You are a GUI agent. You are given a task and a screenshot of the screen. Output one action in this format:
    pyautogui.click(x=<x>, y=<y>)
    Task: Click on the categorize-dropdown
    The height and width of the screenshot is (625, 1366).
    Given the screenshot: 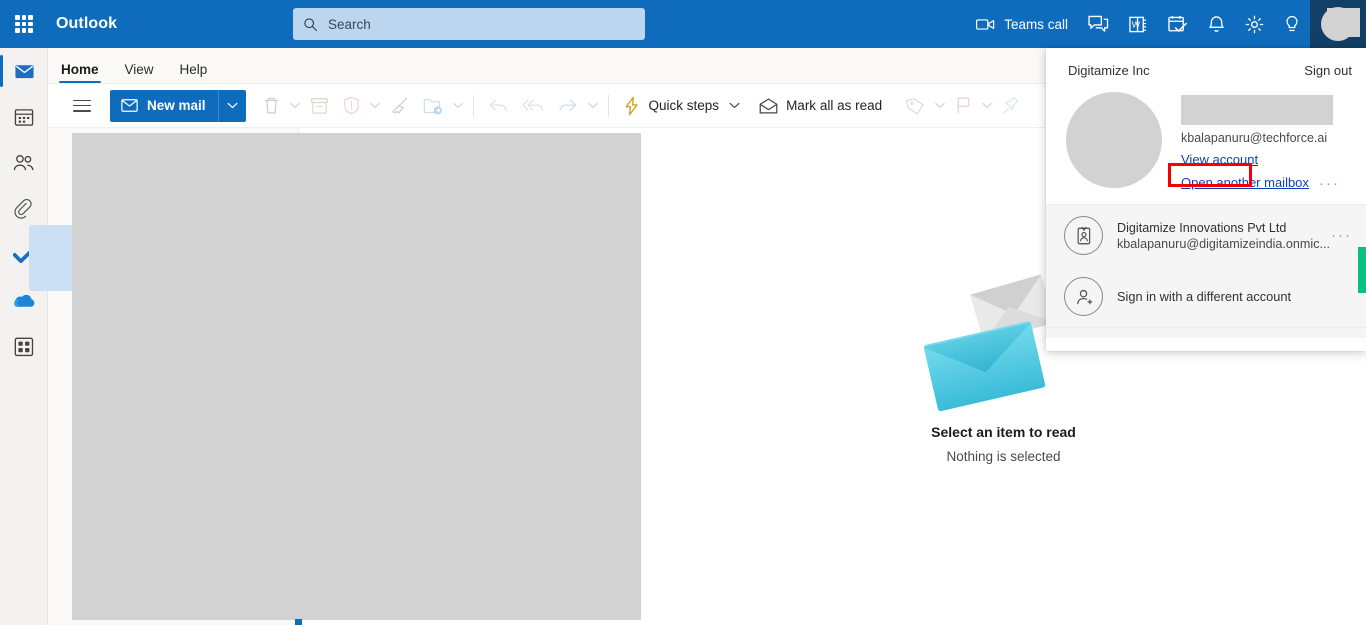 What is the action you would take?
    pyautogui.click(x=940, y=105)
    